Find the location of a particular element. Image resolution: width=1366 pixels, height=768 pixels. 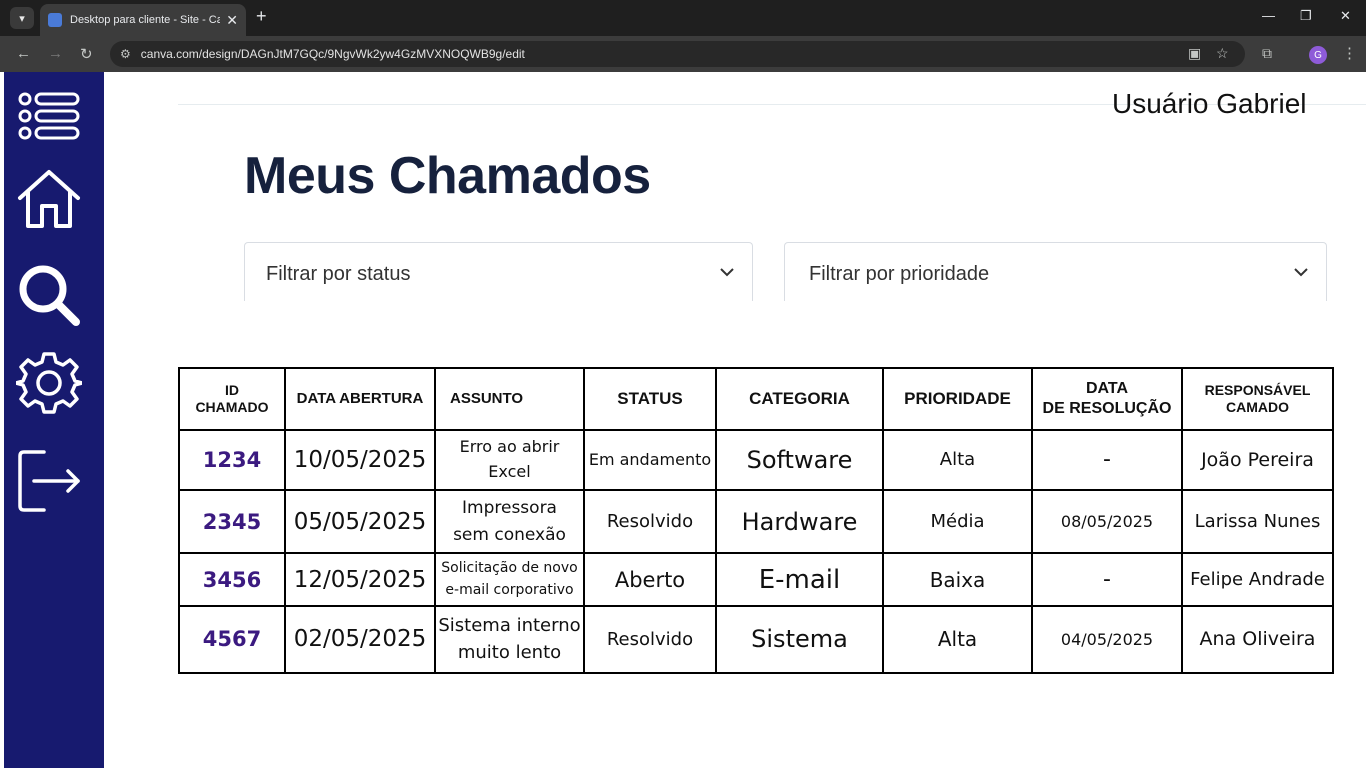

new-tab-button: + is located at coordinates (261, 16).